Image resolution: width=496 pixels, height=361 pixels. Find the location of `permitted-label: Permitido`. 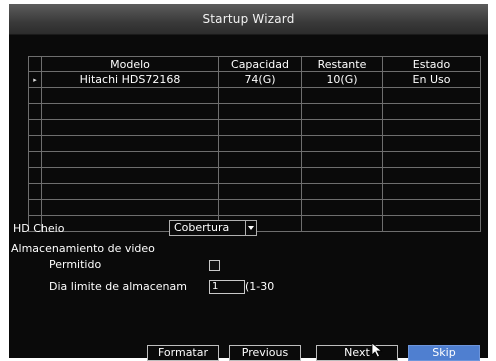

permitted-label: Permitido is located at coordinates (75, 264).